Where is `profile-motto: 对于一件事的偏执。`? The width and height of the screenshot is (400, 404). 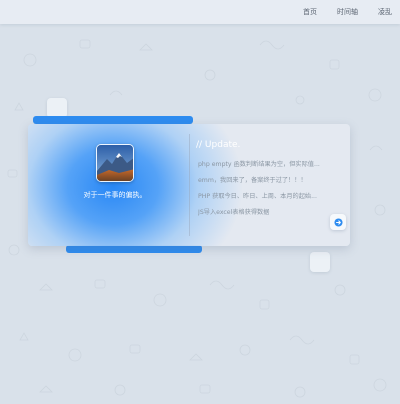 profile-motto: 对于一件事的偏执。 is located at coordinates (115, 195).